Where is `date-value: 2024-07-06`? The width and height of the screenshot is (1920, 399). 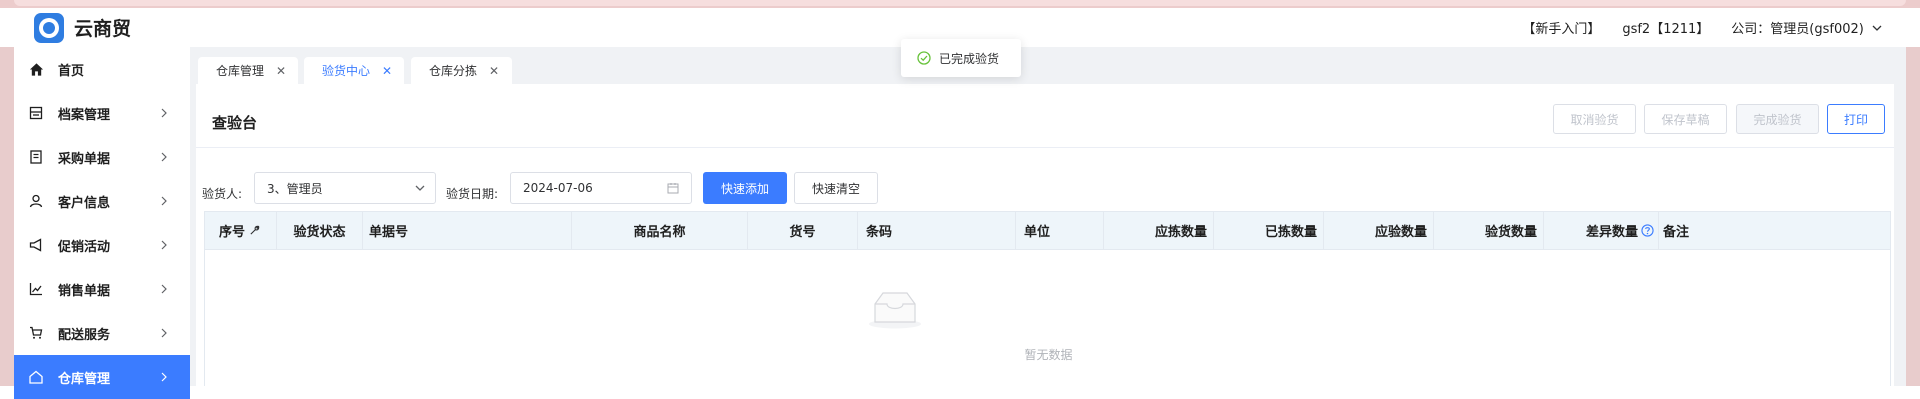
date-value: 2024-07-06 is located at coordinates (558, 188).